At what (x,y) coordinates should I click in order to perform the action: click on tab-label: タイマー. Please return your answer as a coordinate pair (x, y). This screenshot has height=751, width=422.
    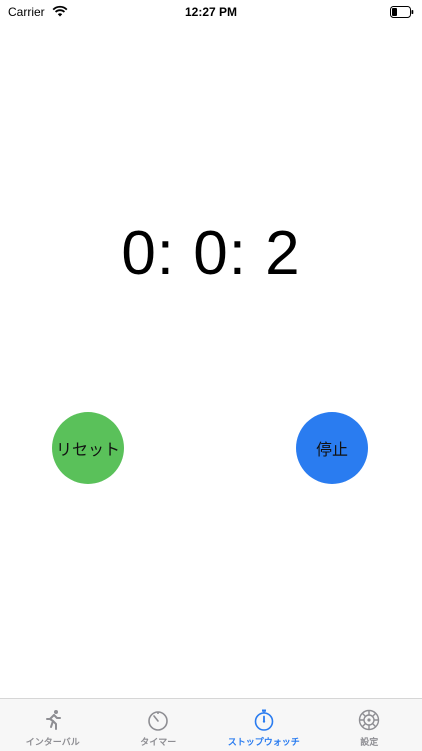
    Looking at the image, I should click on (158, 741).